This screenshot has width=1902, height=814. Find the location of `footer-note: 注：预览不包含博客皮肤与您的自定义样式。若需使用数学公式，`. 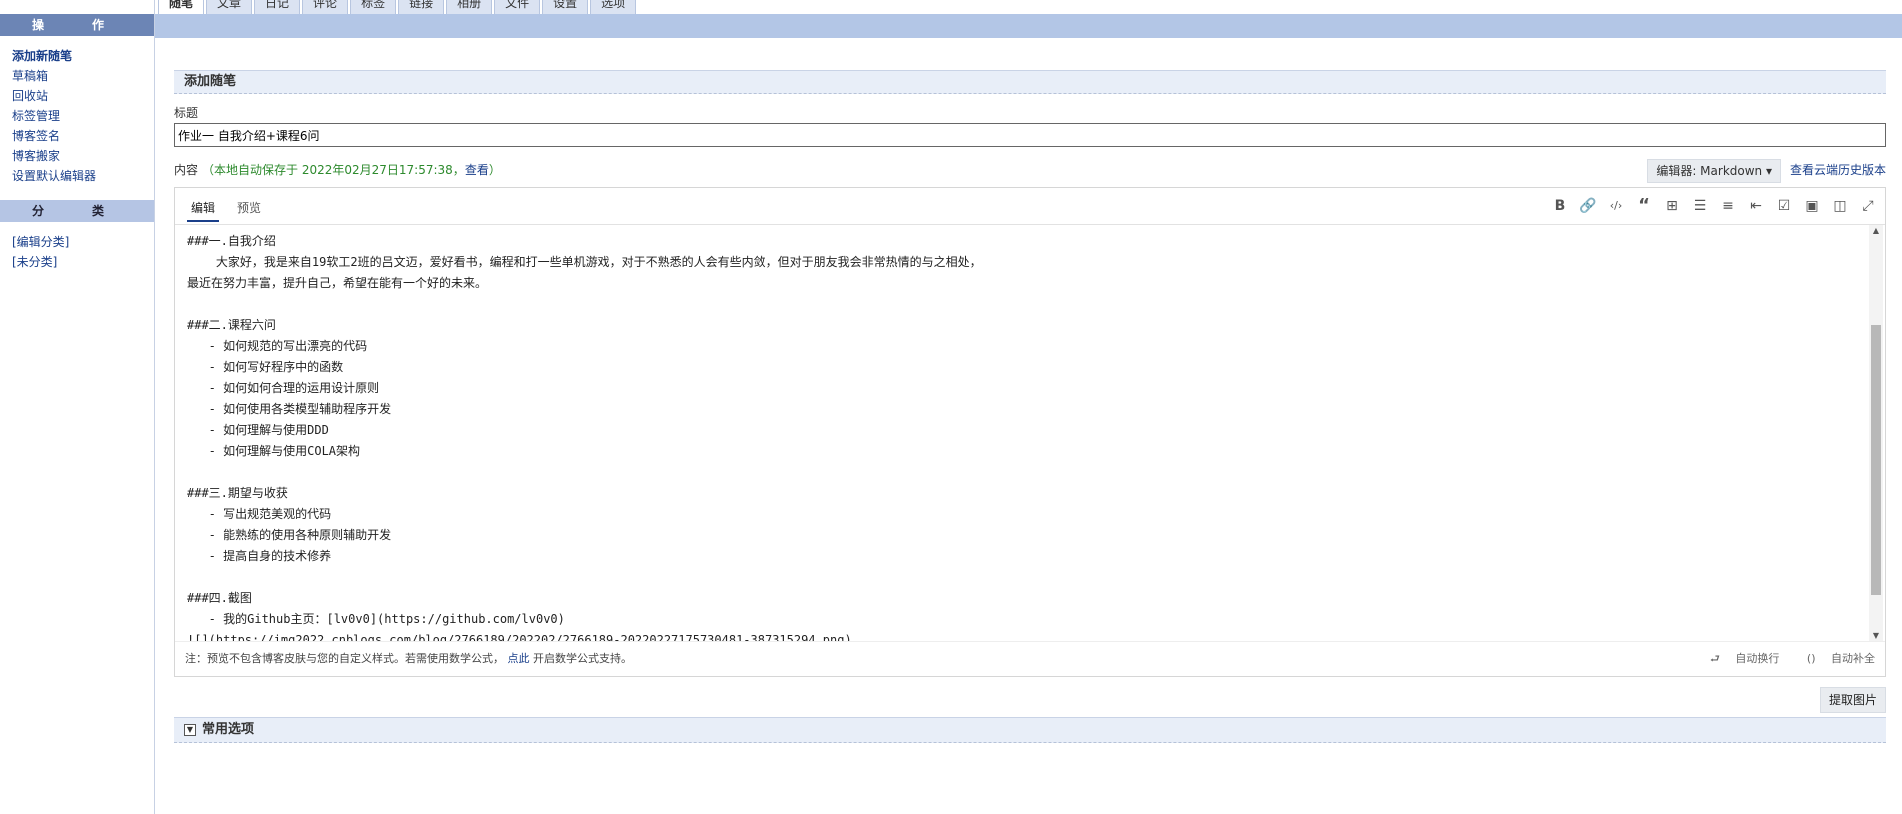

footer-note: 注：预览不包含博客皮肤与您的自定义样式。若需使用数学公式， is located at coordinates (344, 658).